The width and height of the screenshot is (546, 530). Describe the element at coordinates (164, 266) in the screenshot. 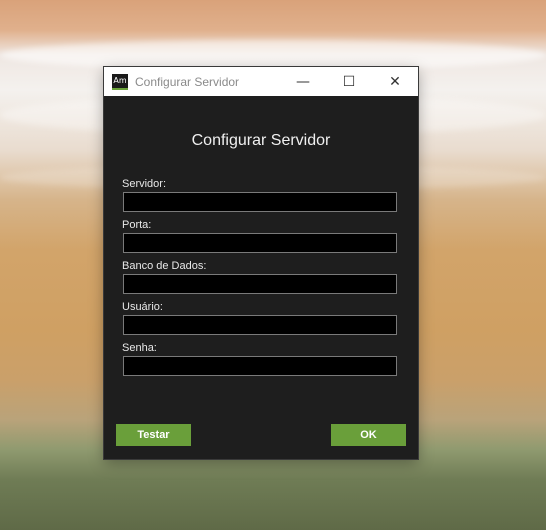

I see `banco-de-dados-label: Banco de Dados:` at that location.